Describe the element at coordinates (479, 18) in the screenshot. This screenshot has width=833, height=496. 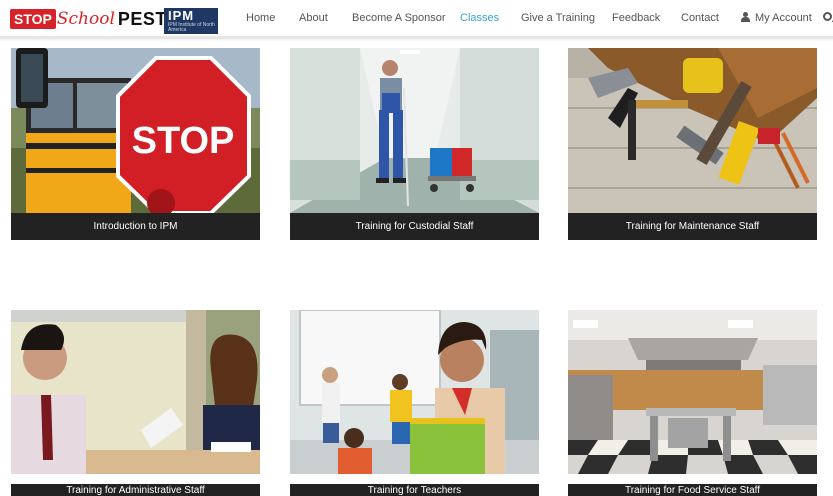
I see `nav-classes: Classes` at that location.